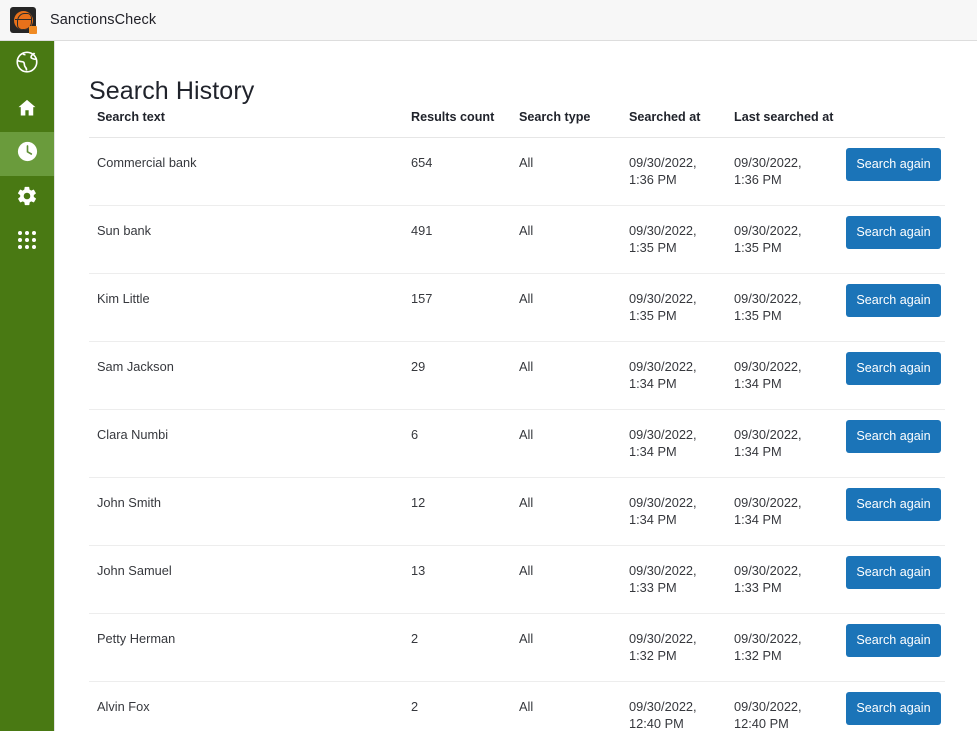 The image size is (977, 731). What do you see at coordinates (465, 307) in the screenshot?
I see `cell-results-count: 157` at bounding box center [465, 307].